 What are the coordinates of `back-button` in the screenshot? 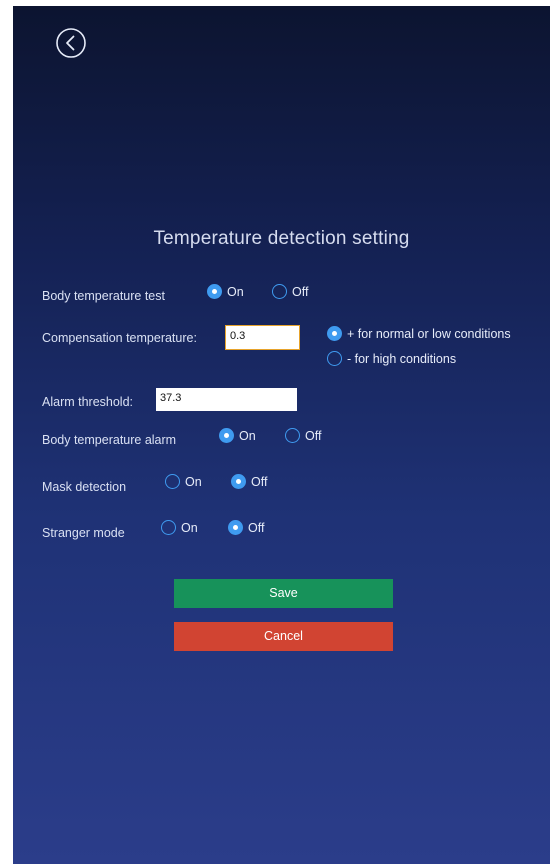 It's located at (71, 43).